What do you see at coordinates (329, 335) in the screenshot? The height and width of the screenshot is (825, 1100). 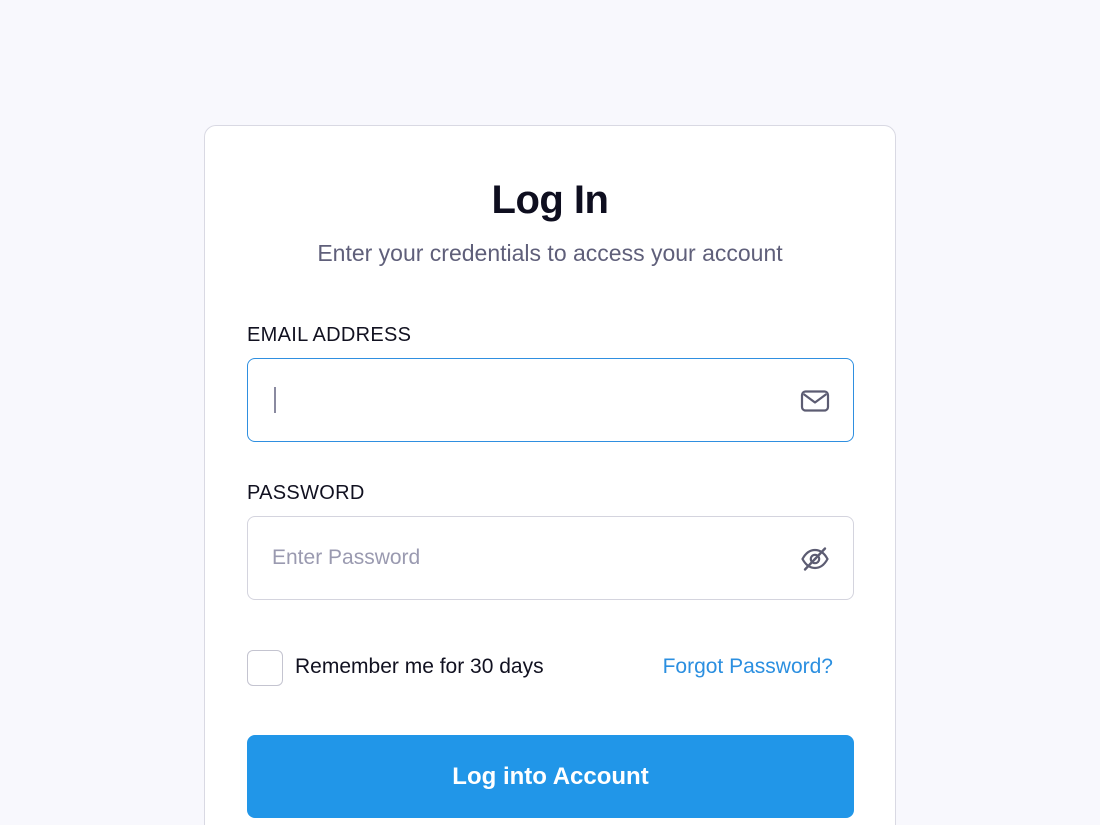 I see `email-label: EMAIL ADDRESS` at bounding box center [329, 335].